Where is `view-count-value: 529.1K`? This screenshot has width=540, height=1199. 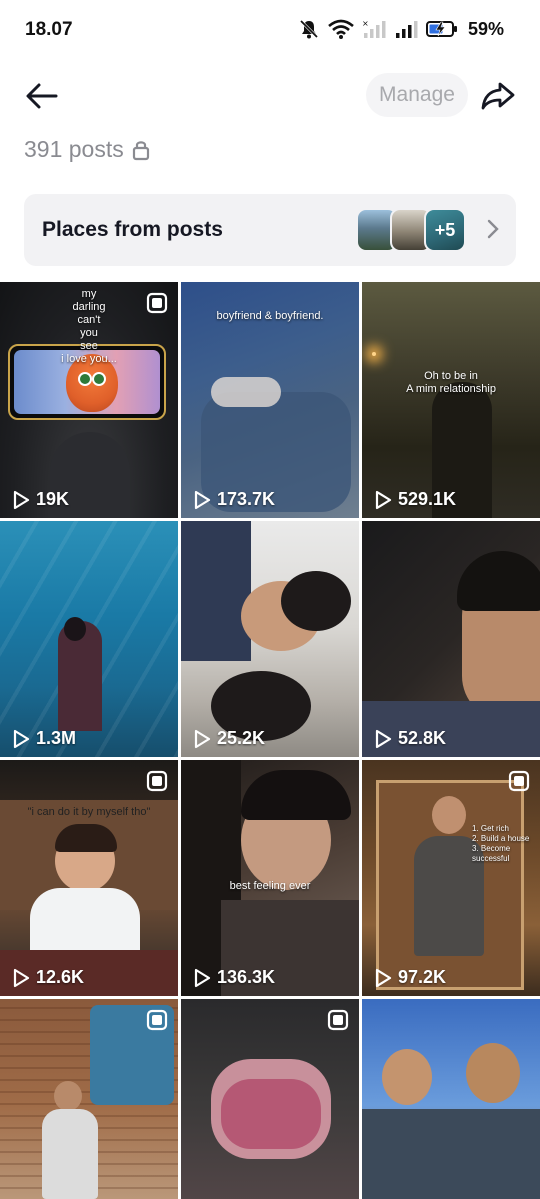 view-count-value: 529.1K is located at coordinates (427, 499).